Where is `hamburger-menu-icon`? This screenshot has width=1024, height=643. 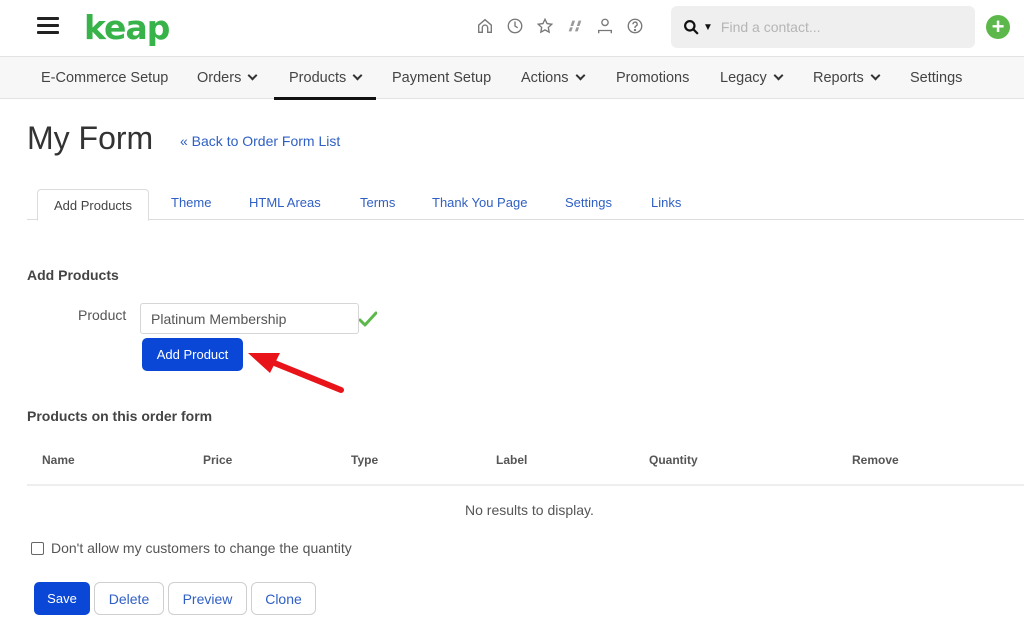
hamburger-menu-icon is located at coordinates (48, 26).